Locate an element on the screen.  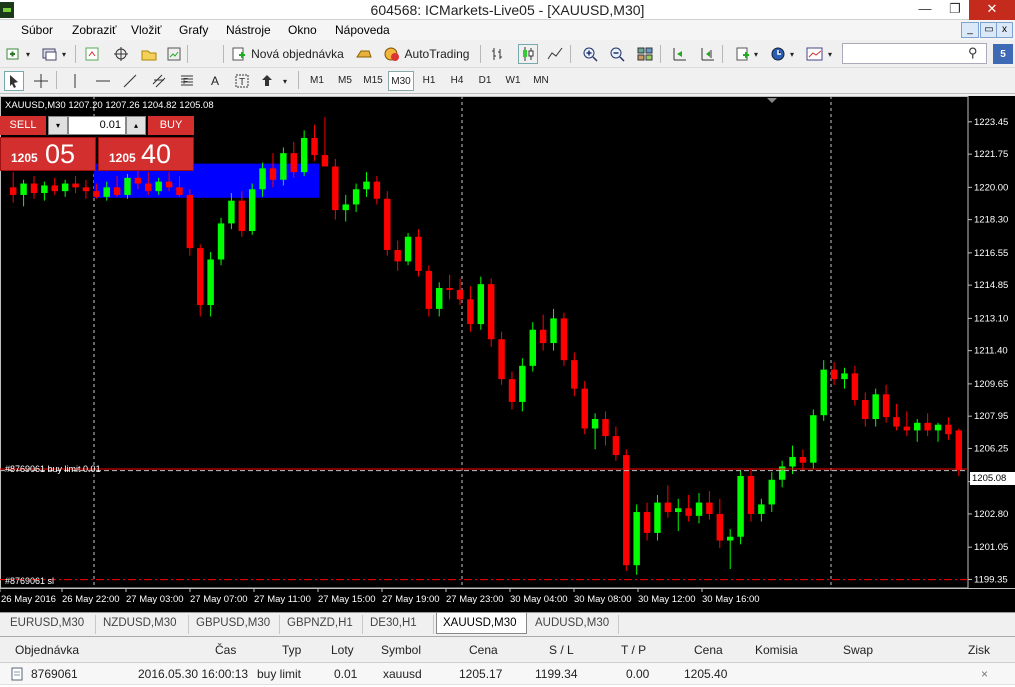
profiles-icon is located at coordinates (50, 54).